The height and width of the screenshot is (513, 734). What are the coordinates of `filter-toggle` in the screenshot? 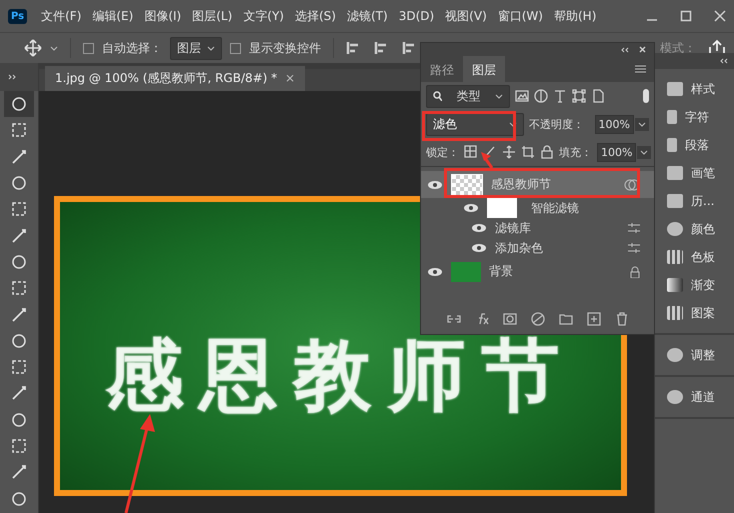 It's located at (646, 96).